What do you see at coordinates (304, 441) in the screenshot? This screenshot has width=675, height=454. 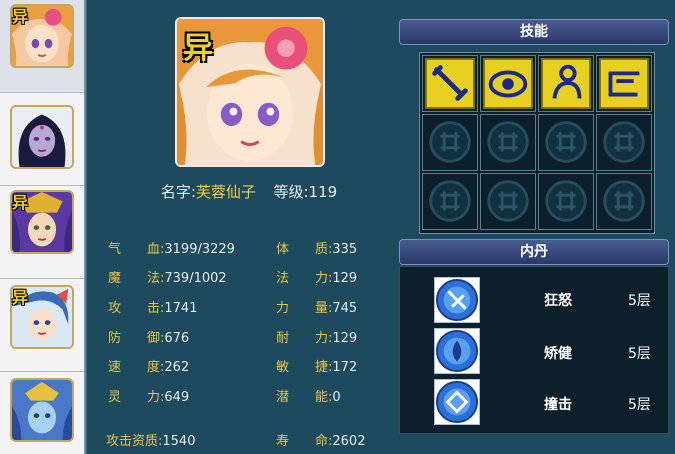 I see `stat-label: 寿 命:` at bounding box center [304, 441].